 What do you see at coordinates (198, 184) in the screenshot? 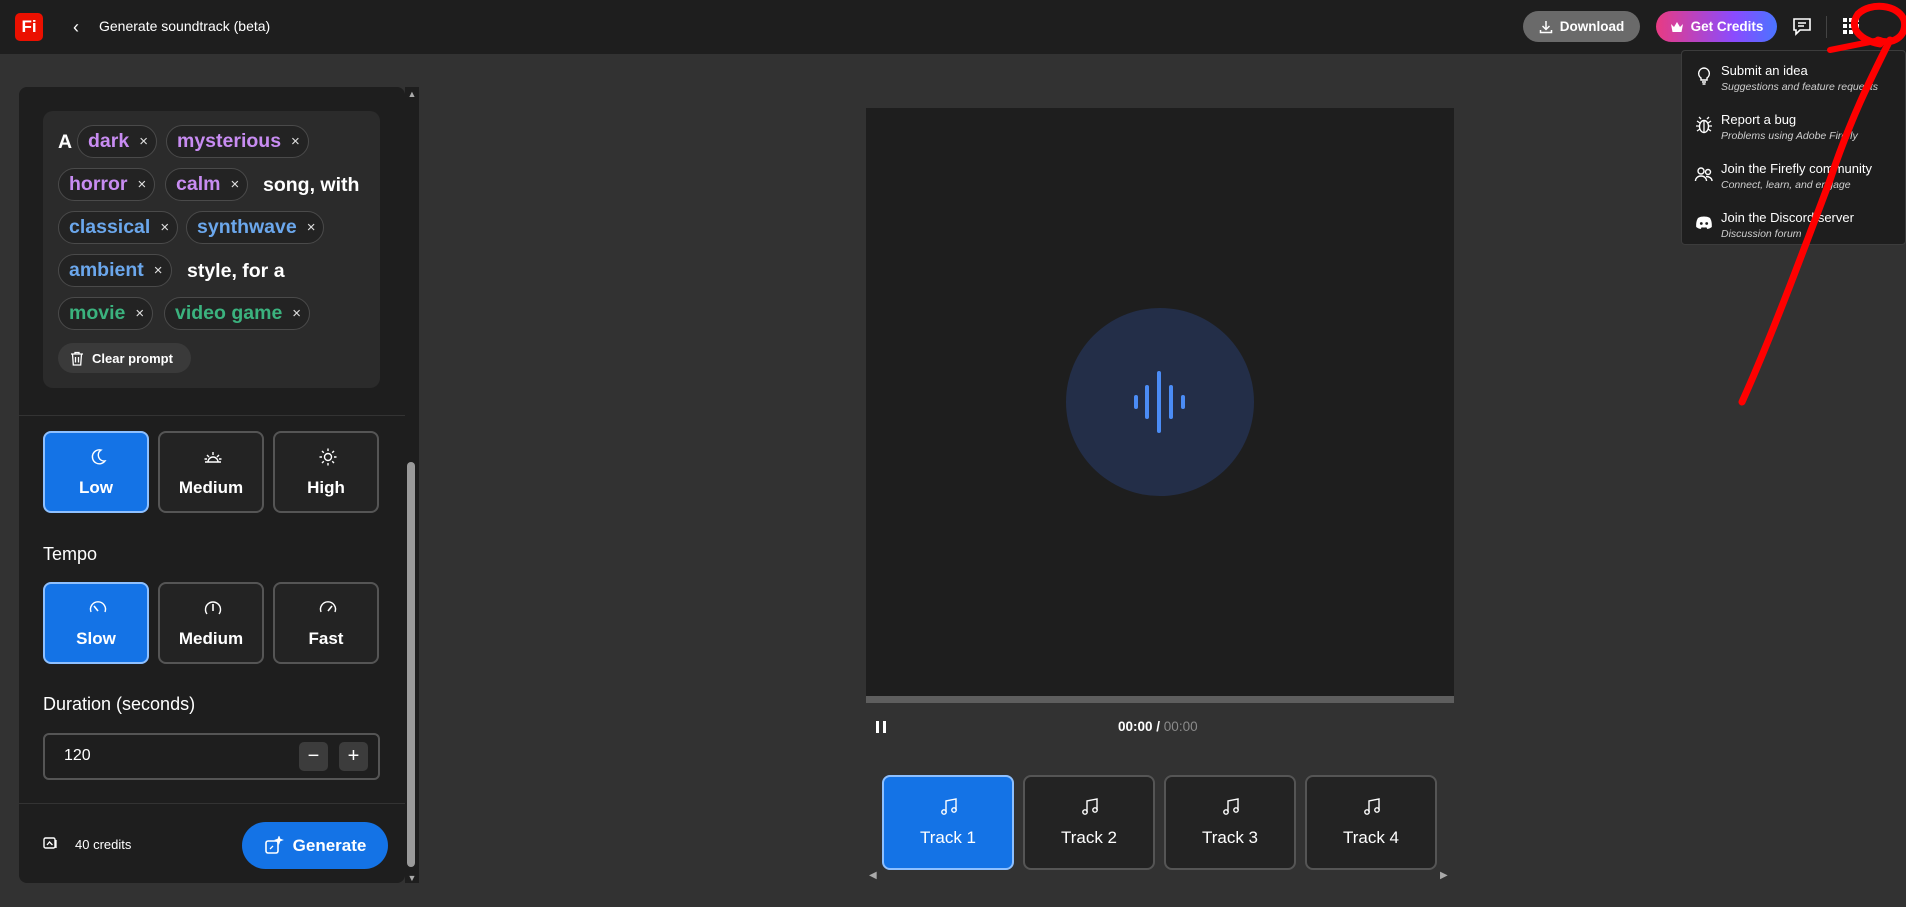
I see `chip-label: calm` at bounding box center [198, 184].